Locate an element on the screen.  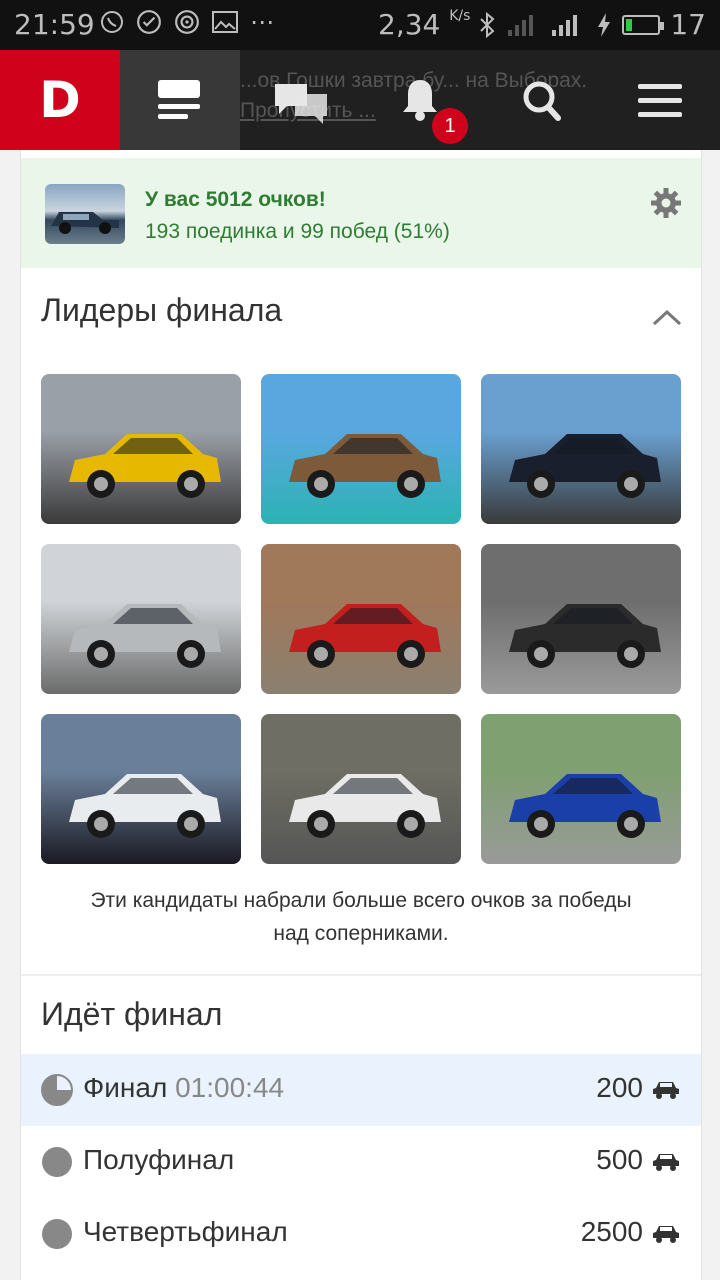
viber-icon is located at coordinates (112, 22).